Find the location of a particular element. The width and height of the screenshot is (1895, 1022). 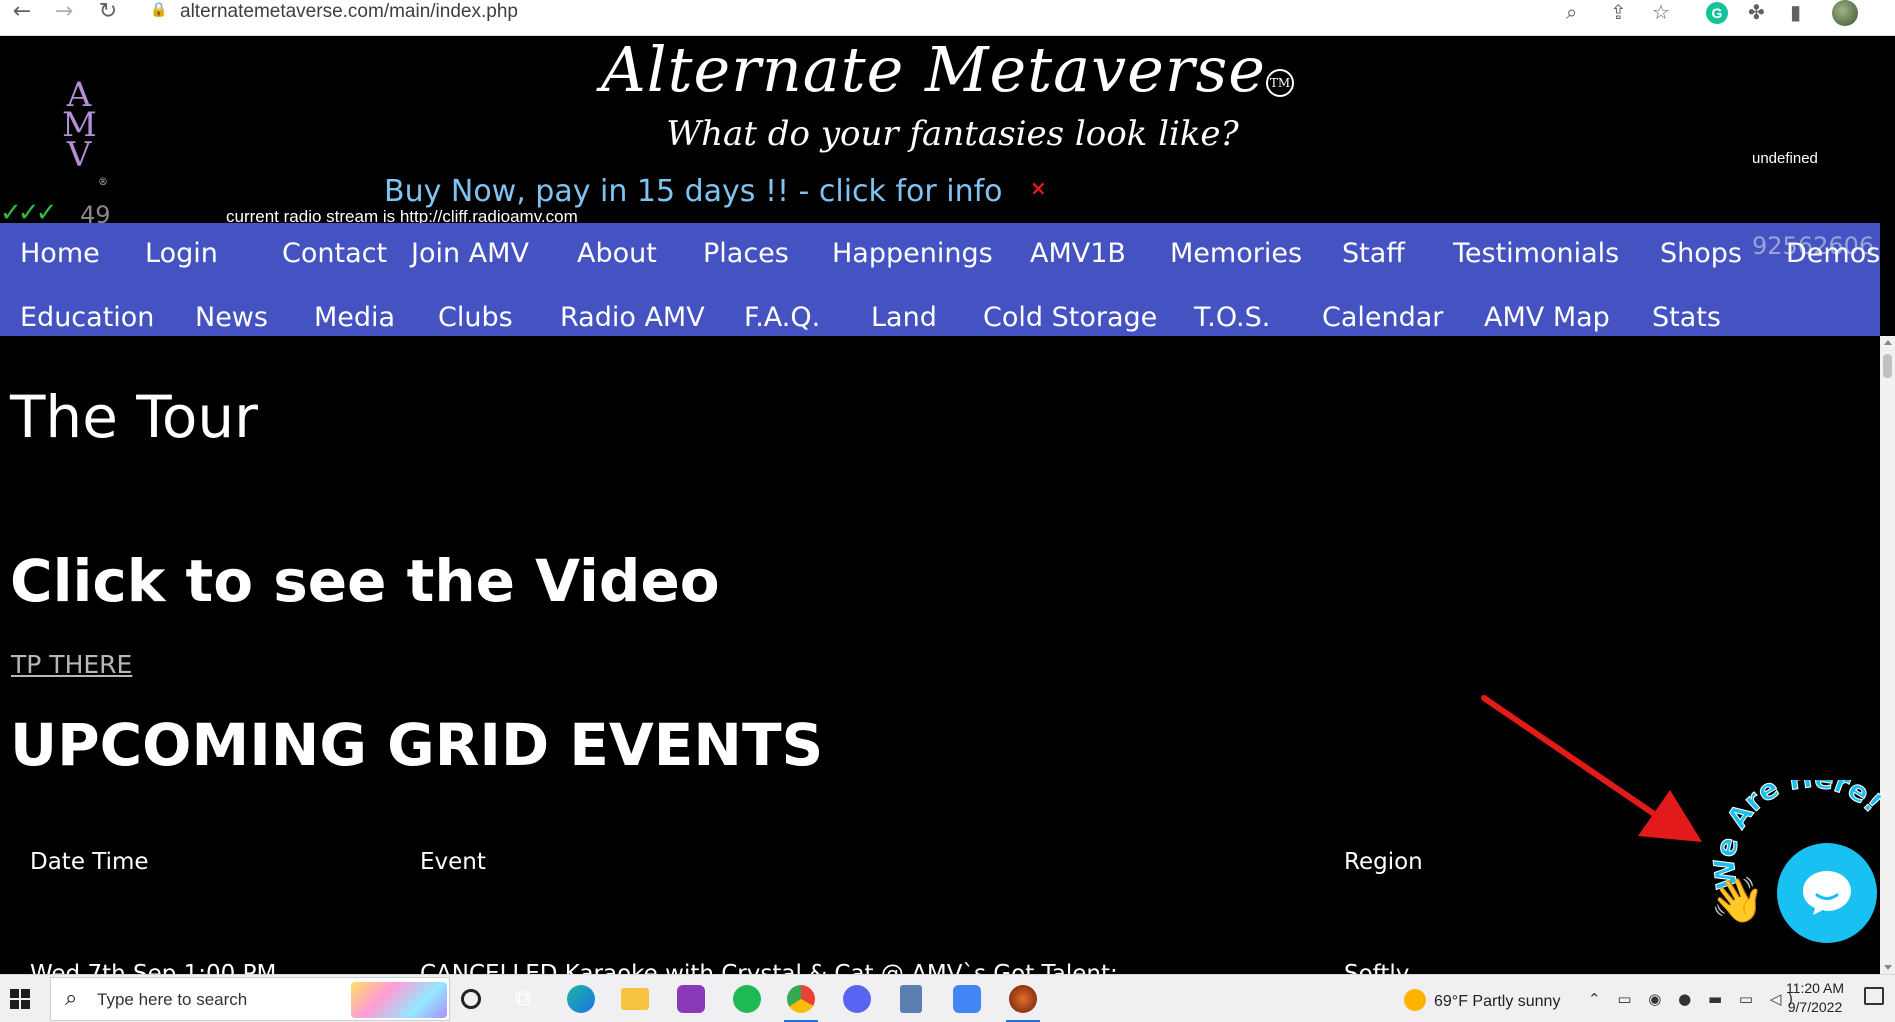

taskbar-search-box: ⌕ Type here to search is located at coordinates (250, 999).